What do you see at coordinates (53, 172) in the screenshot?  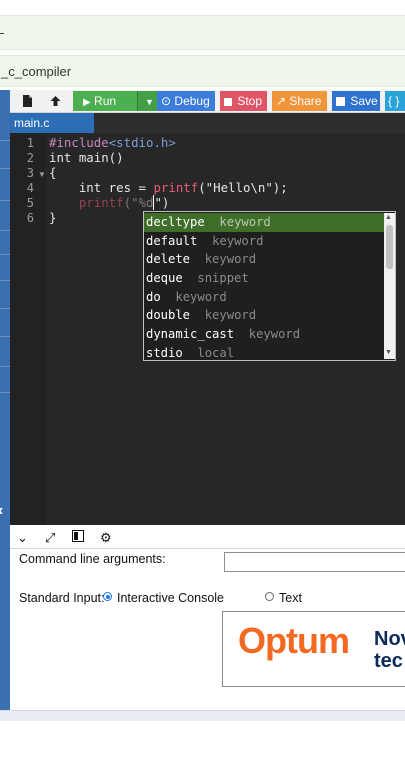 I see `code-line-3: {` at bounding box center [53, 172].